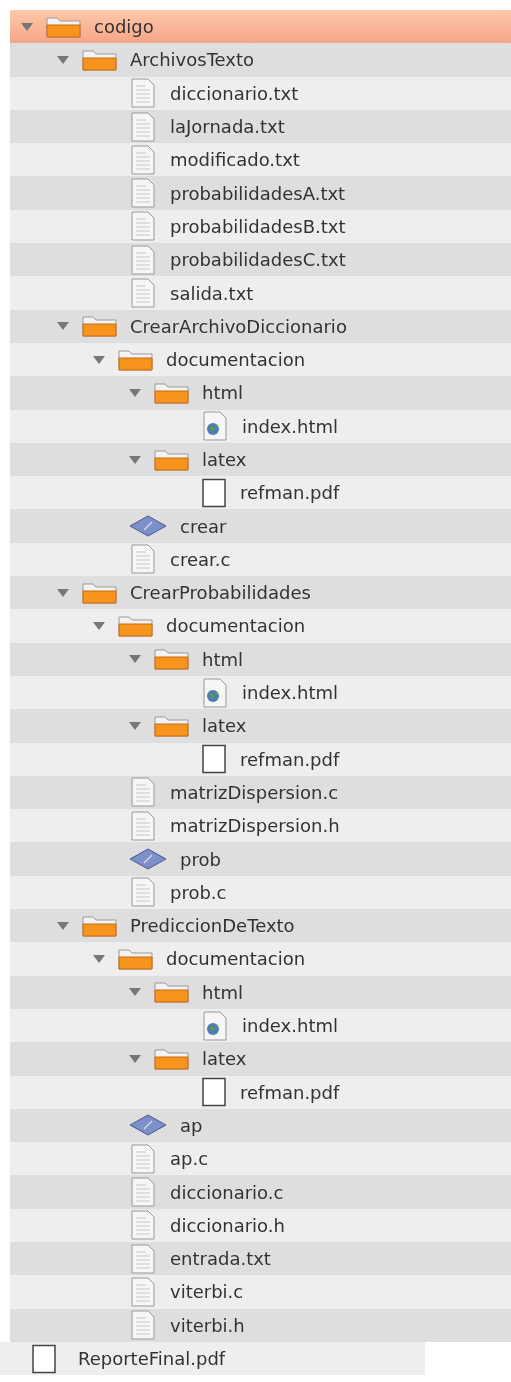  I want to click on item-name: prob.c, so click(198, 892).